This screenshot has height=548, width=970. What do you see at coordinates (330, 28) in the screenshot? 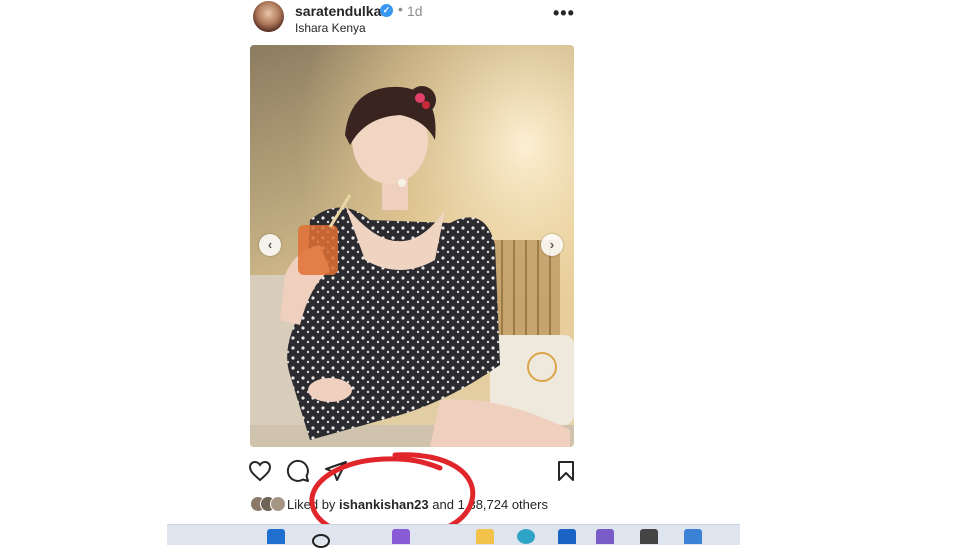
I see `post-location: Ishara Kenya` at bounding box center [330, 28].